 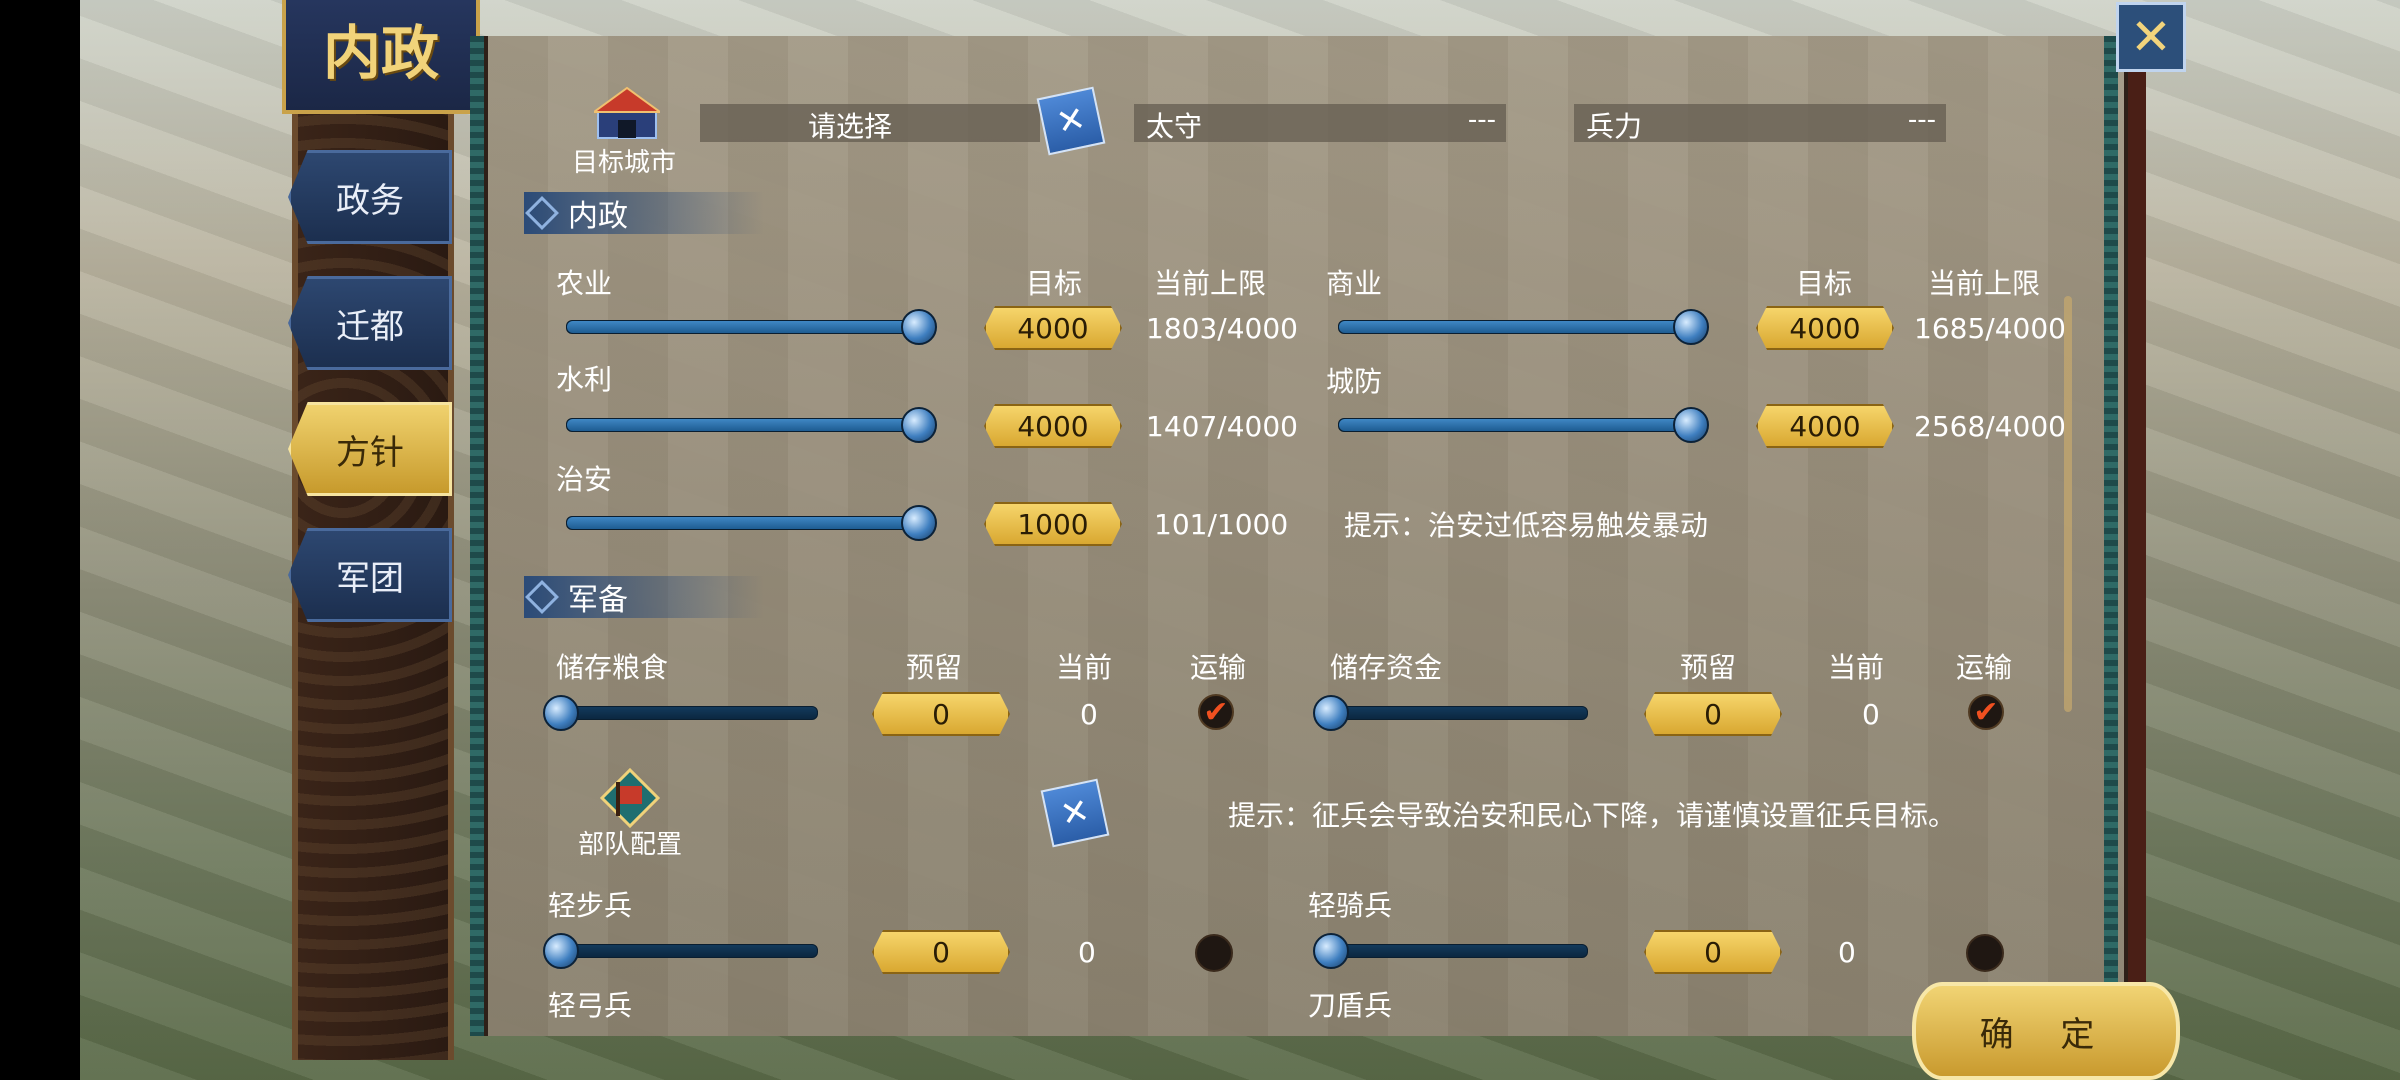 I want to click on light-infantry-slider-handle, so click(x=561, y=951).